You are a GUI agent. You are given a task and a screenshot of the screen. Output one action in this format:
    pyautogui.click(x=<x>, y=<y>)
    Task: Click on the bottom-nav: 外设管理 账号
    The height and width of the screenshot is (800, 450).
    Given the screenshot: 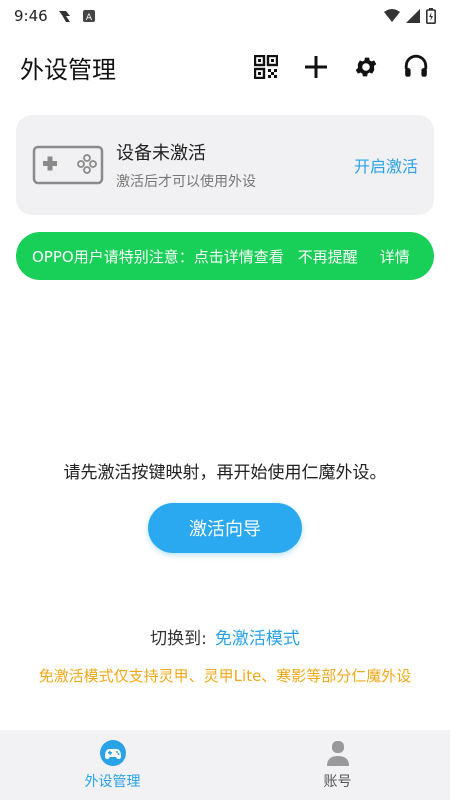 What is the action you would take?
    pyautogui.click(x=225, y=765)
    